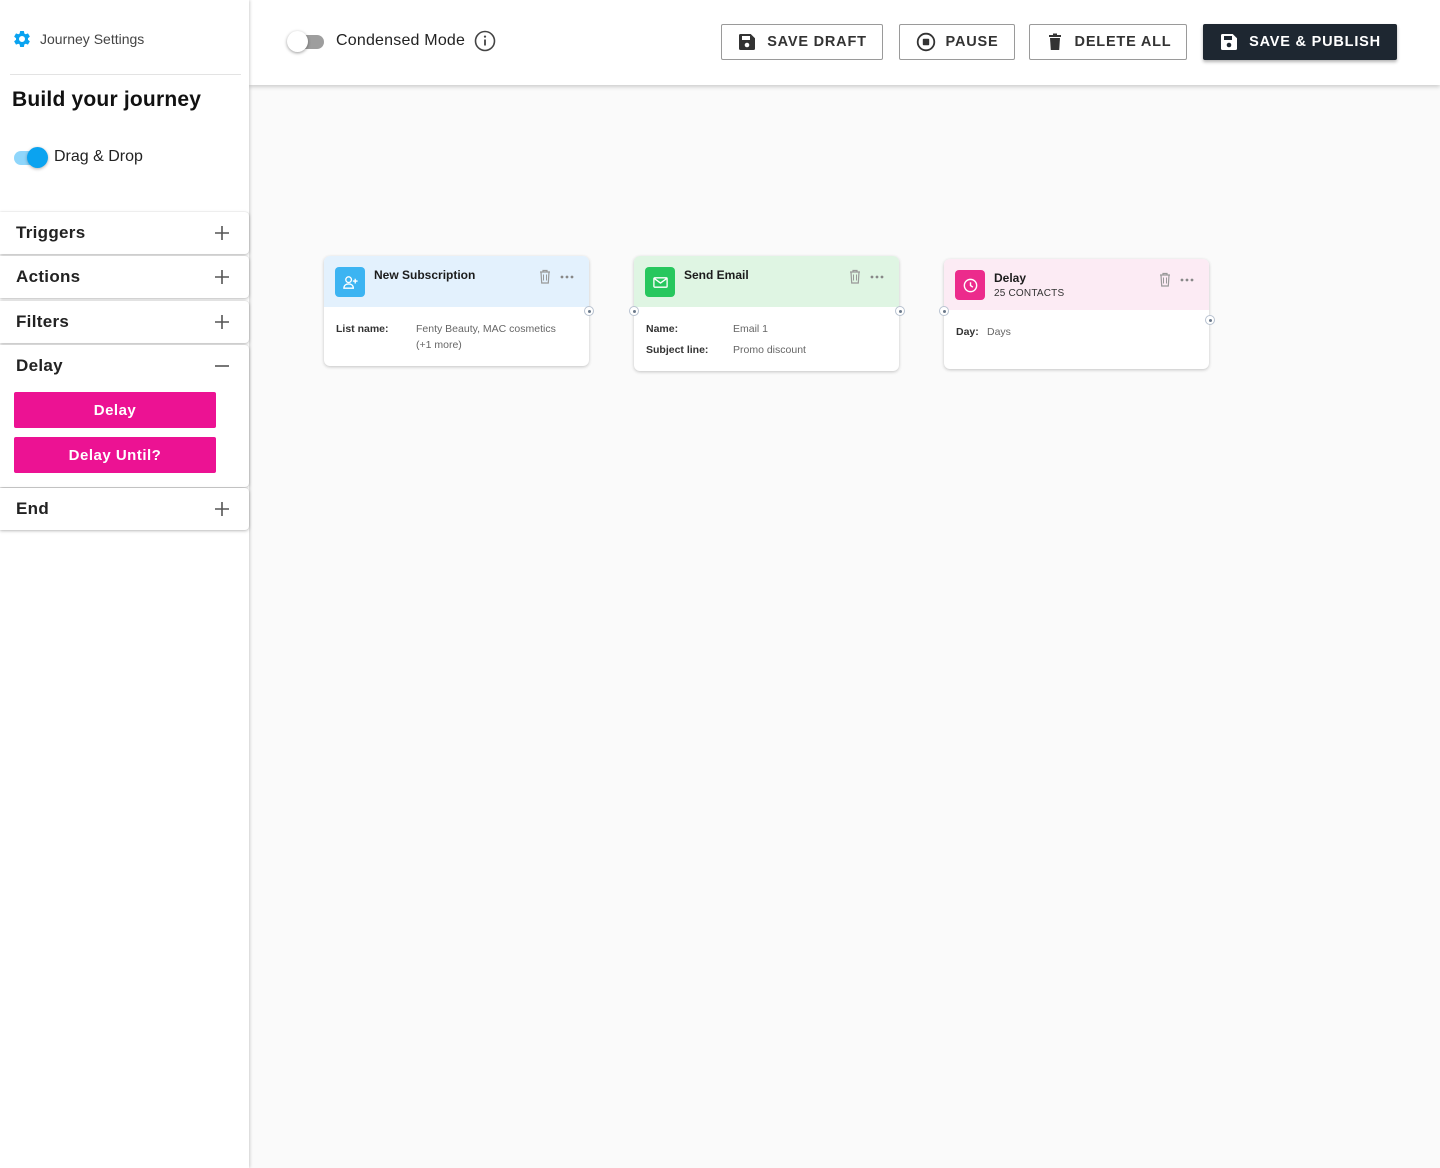 The width and height of the screenshot is (1440, 1168). I want to click on envelope-icon, so click(660, 282).